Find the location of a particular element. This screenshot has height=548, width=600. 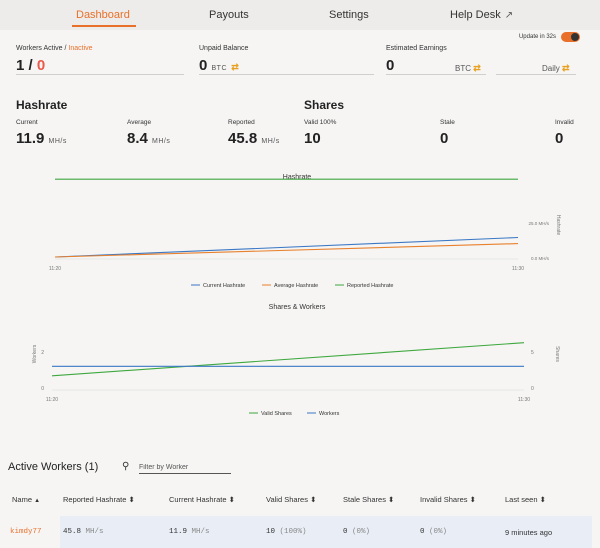

series-line-current-hashrate is located at coordinates (286, 247).